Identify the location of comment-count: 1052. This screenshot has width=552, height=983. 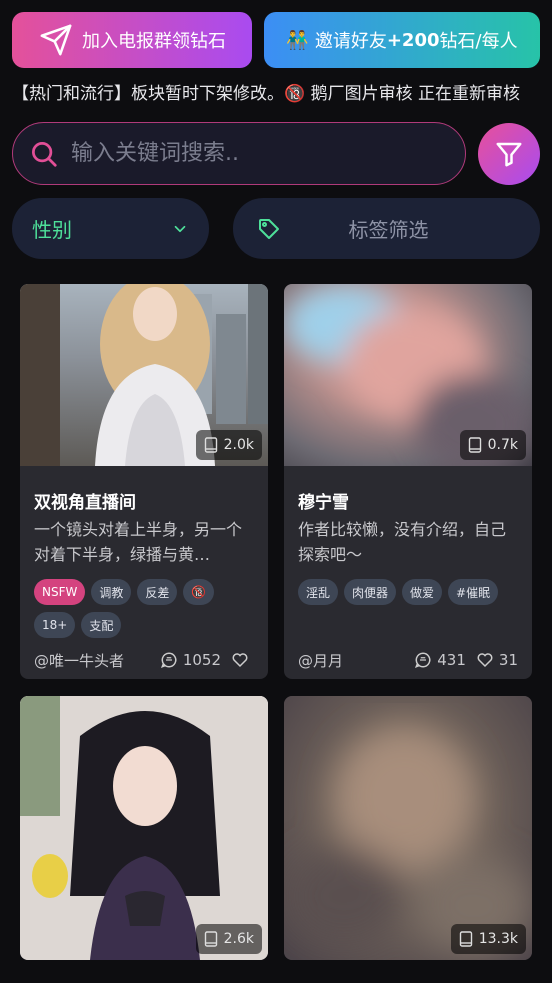
(201, 660).